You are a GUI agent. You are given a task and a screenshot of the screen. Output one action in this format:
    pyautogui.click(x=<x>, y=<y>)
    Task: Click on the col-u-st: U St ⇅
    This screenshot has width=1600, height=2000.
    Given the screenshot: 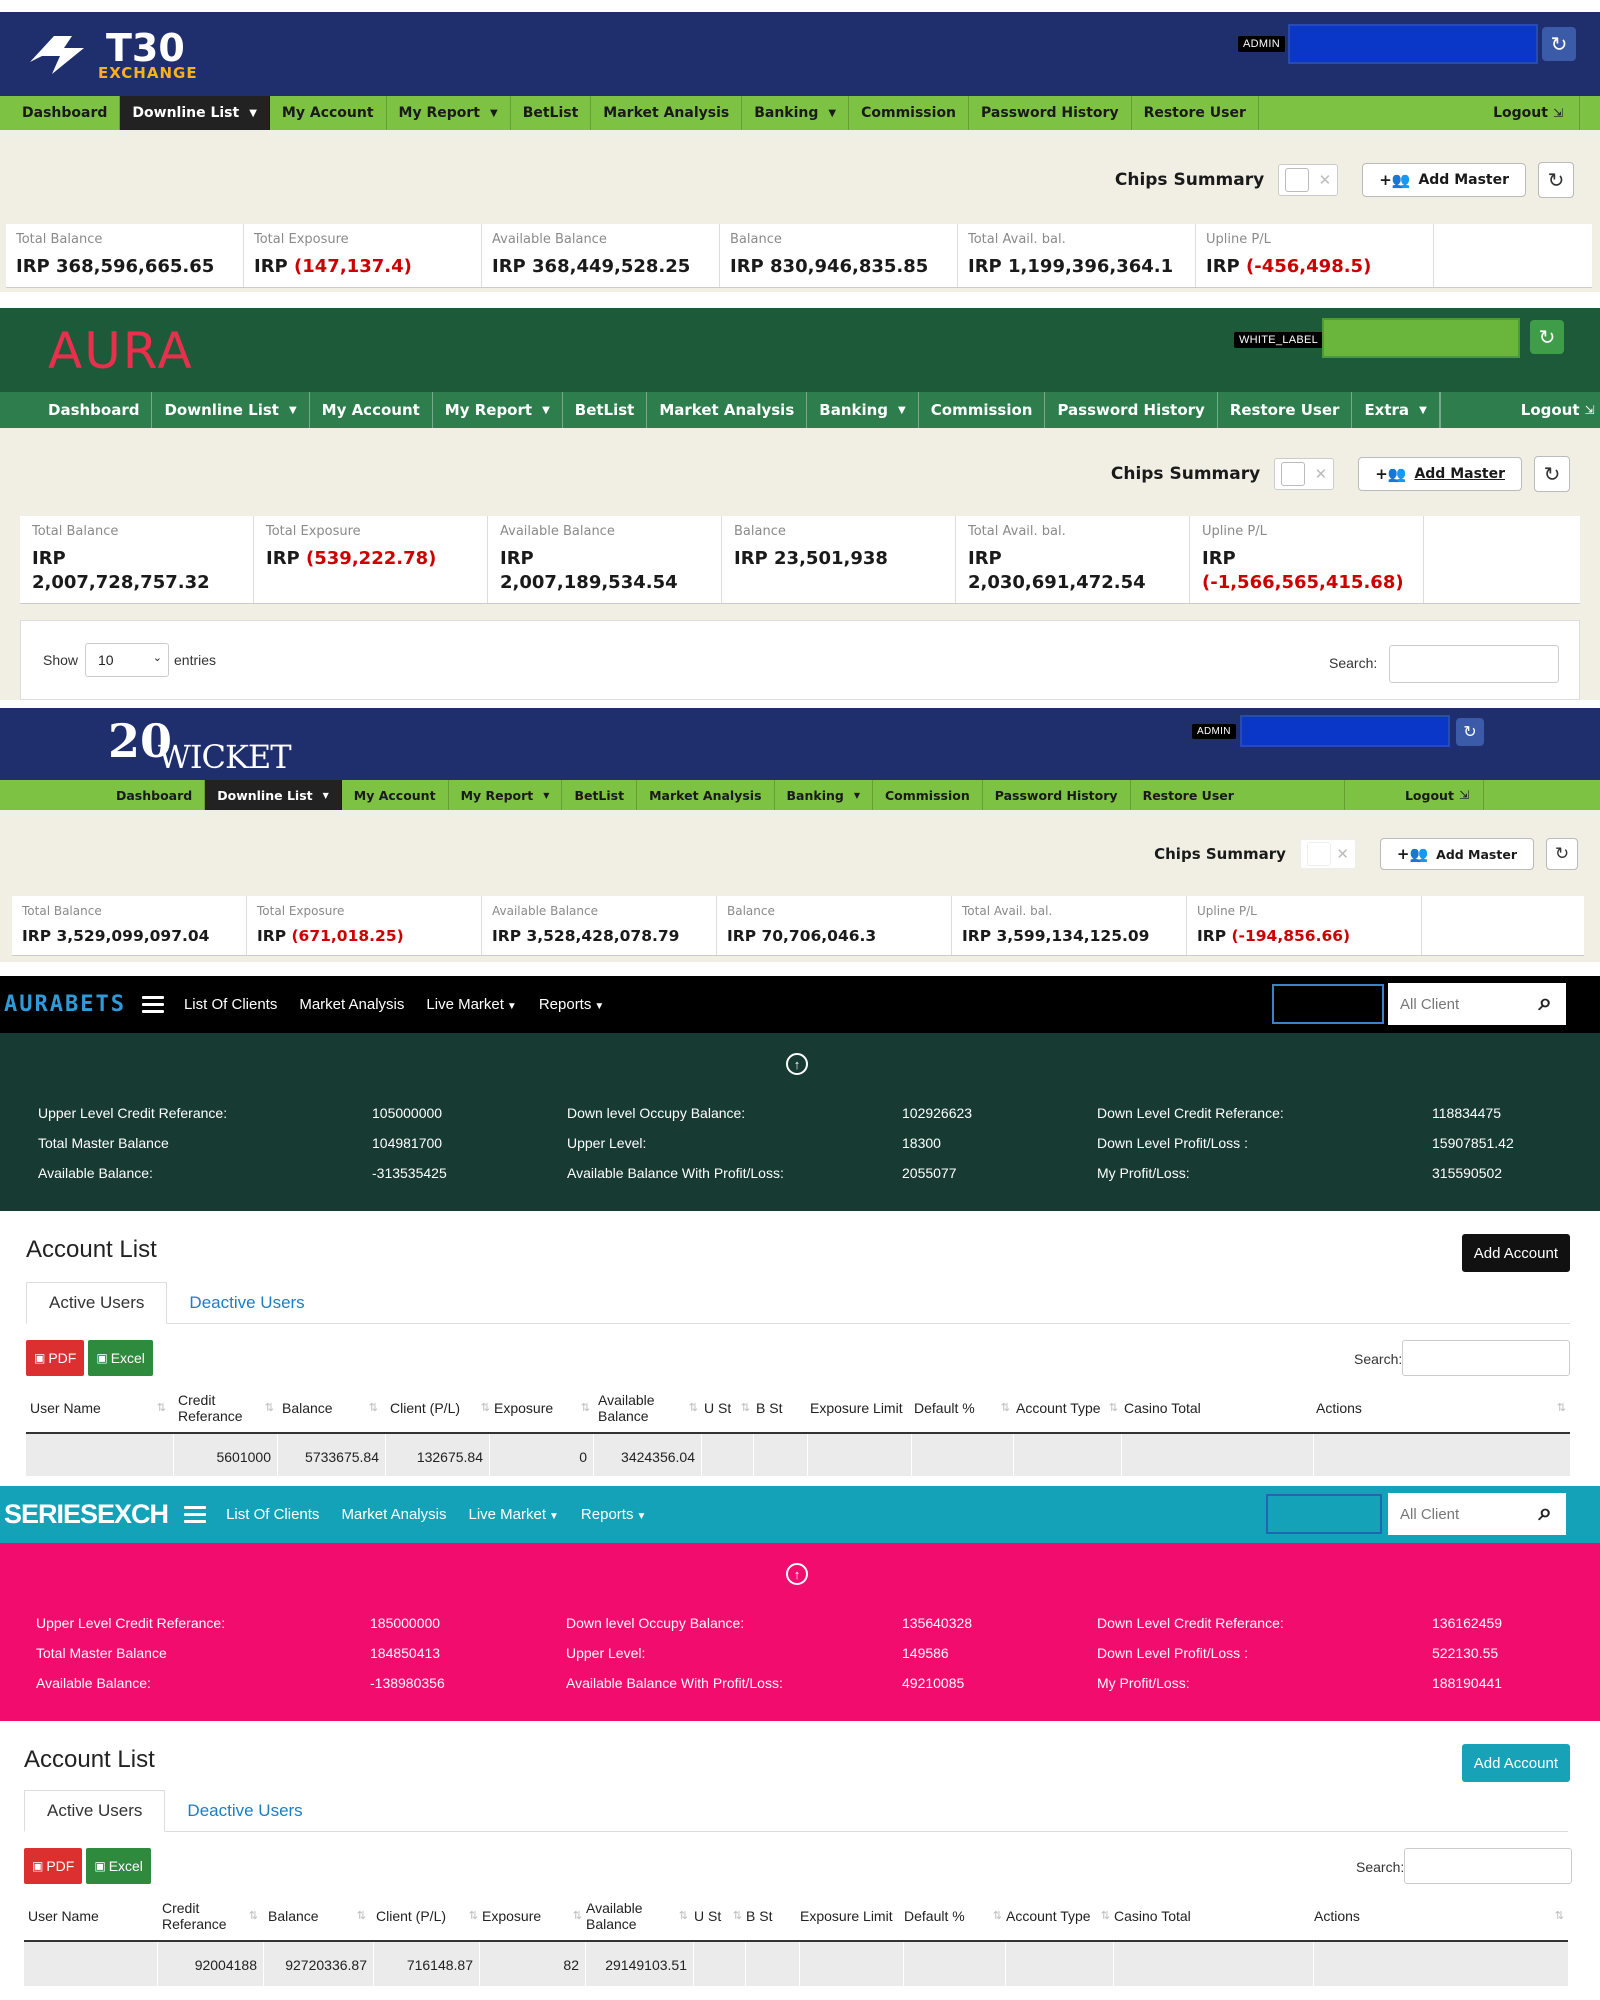 What is the action you would take?
    pyautogui.click(x=720, y=1916)
    